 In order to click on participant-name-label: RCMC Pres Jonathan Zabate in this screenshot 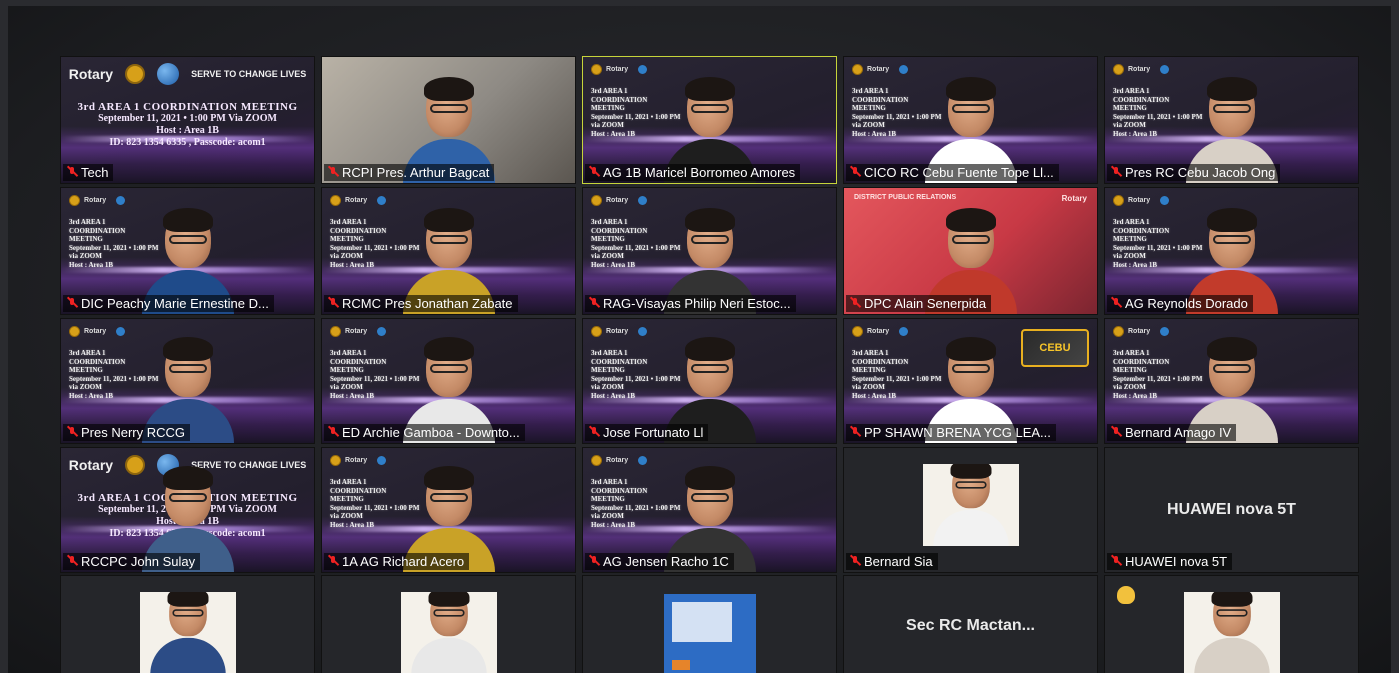, I will do `click(421, 303)`.